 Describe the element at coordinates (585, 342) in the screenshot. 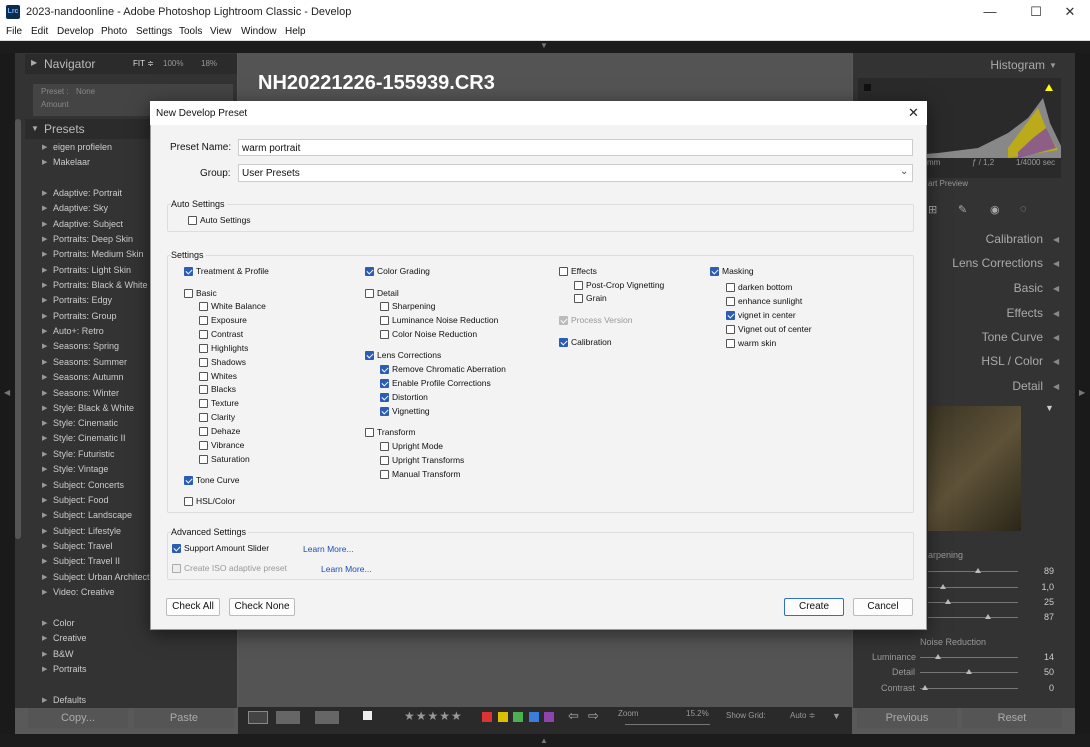

I see `calibration-checkbox: Calibration` at that location.